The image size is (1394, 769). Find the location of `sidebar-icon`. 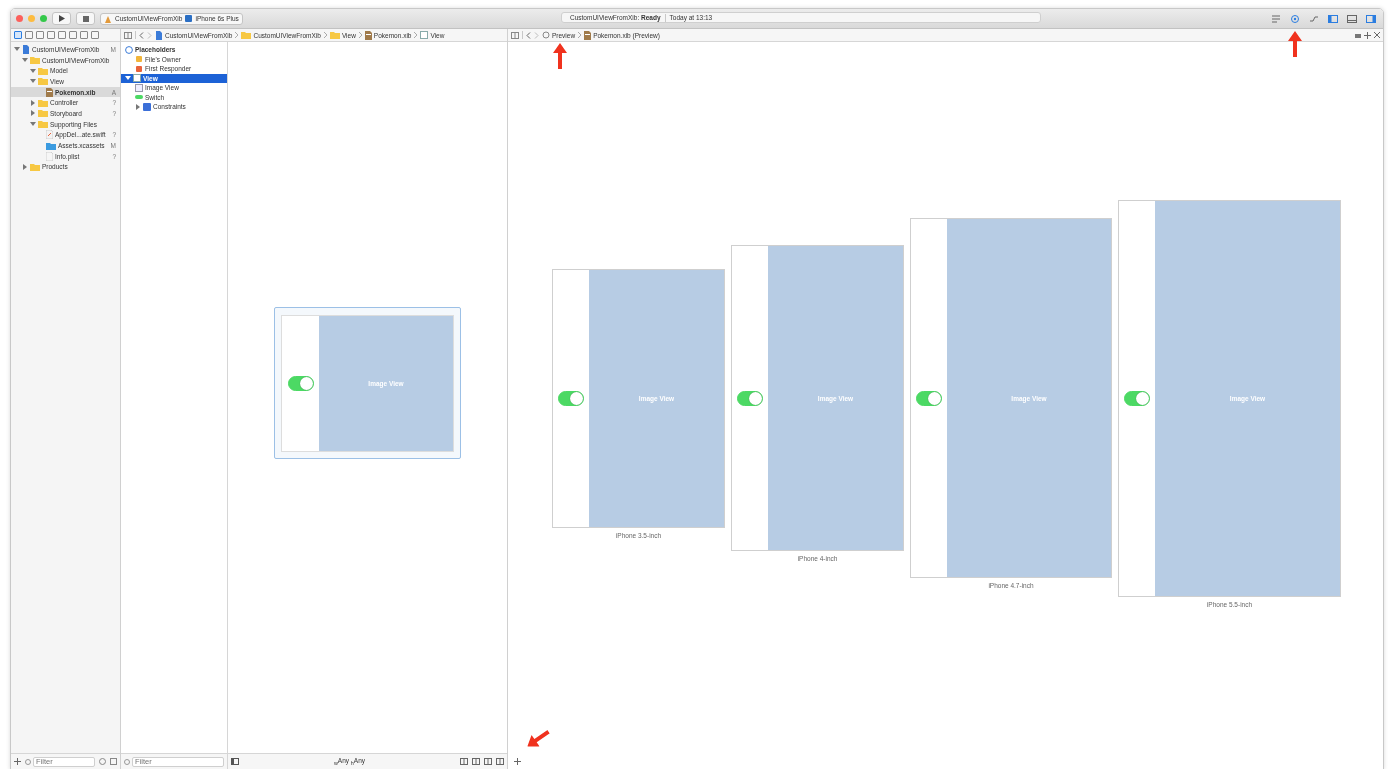

sidebar-icon is located at coordinates (235, 761).